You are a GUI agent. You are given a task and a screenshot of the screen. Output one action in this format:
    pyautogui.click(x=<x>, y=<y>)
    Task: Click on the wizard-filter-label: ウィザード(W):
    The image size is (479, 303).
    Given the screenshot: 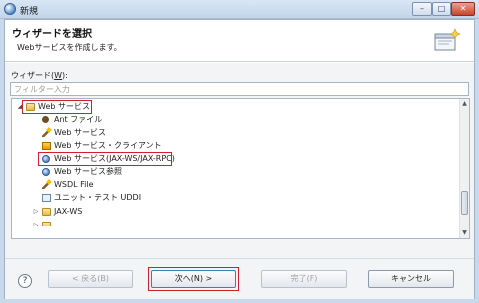 What is the action you would take?
    pyautogui.click(x=39, y=75)
    